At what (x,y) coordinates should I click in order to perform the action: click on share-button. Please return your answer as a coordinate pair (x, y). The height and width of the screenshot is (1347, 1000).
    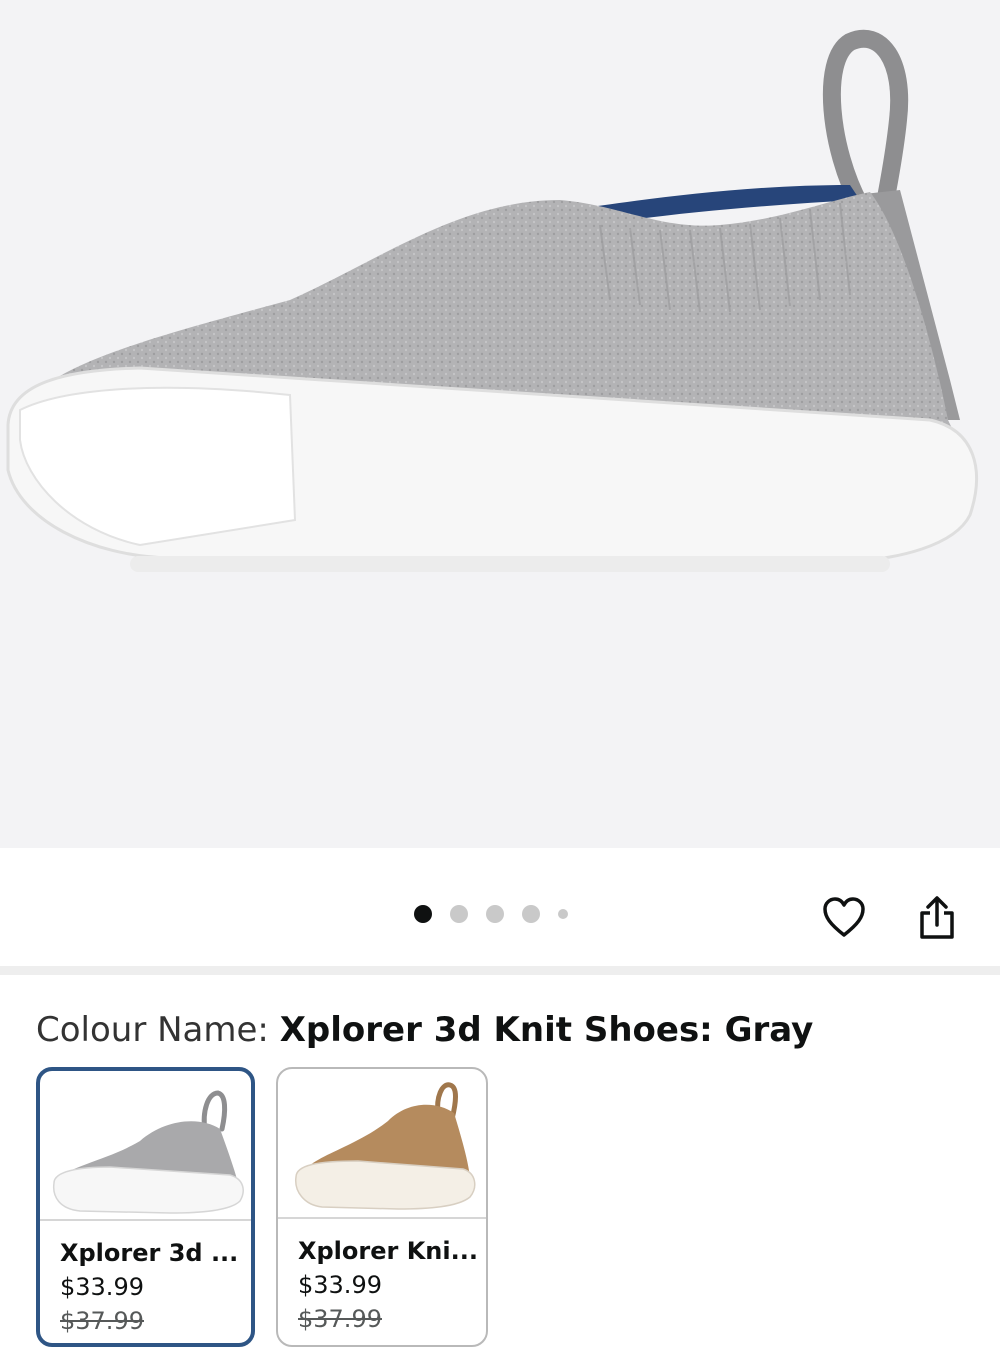
    Looking at the image, I should click on (937, 918).